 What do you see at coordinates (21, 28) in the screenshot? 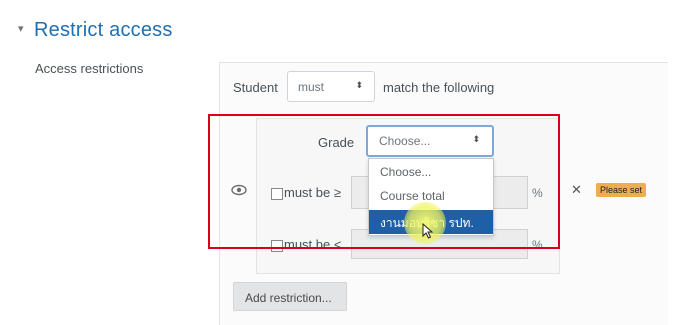
I see `section-collapse-icon: ▾` at bounding box center [21, 28].